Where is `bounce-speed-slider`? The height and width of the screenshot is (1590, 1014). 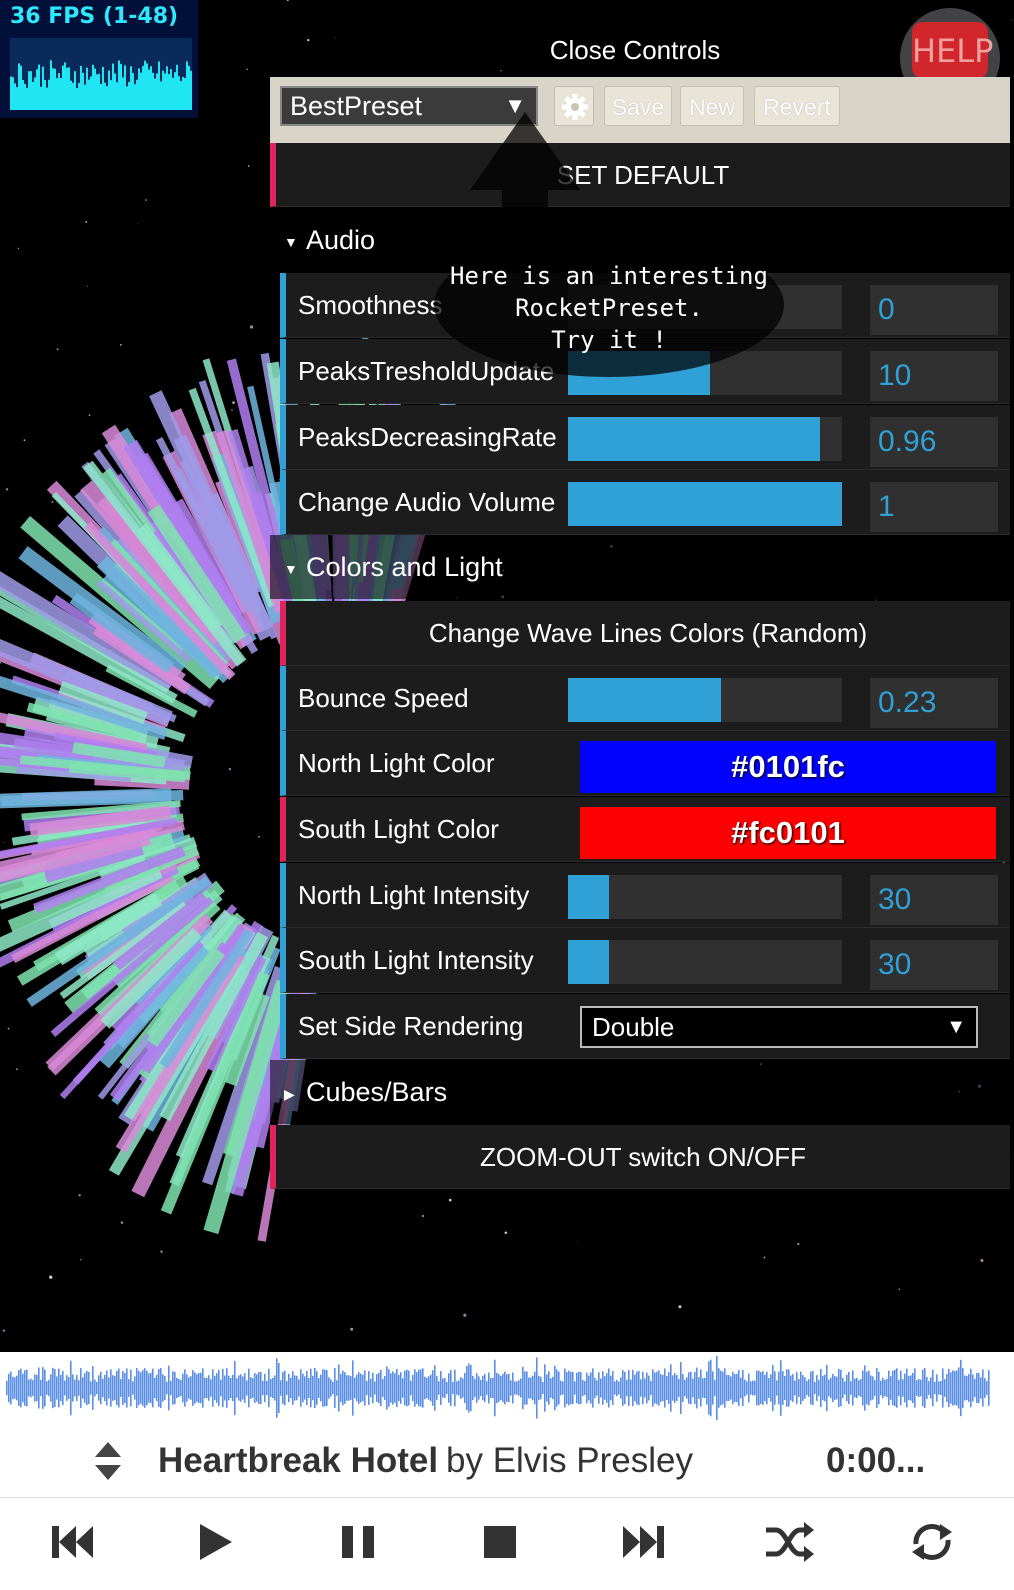
bounce-speed-slider is located at coordinates (705, 700).